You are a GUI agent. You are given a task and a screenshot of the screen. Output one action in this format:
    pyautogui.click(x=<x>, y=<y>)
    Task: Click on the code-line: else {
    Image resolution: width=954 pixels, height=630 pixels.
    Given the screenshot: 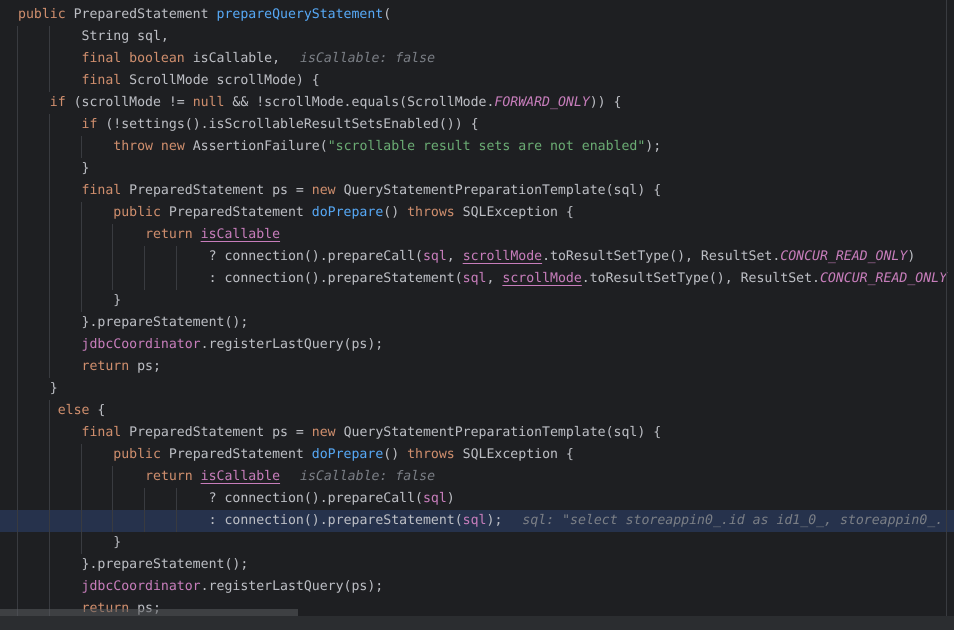 What is the action you would take?
    pyautogui.click(x=82, y=410)
    